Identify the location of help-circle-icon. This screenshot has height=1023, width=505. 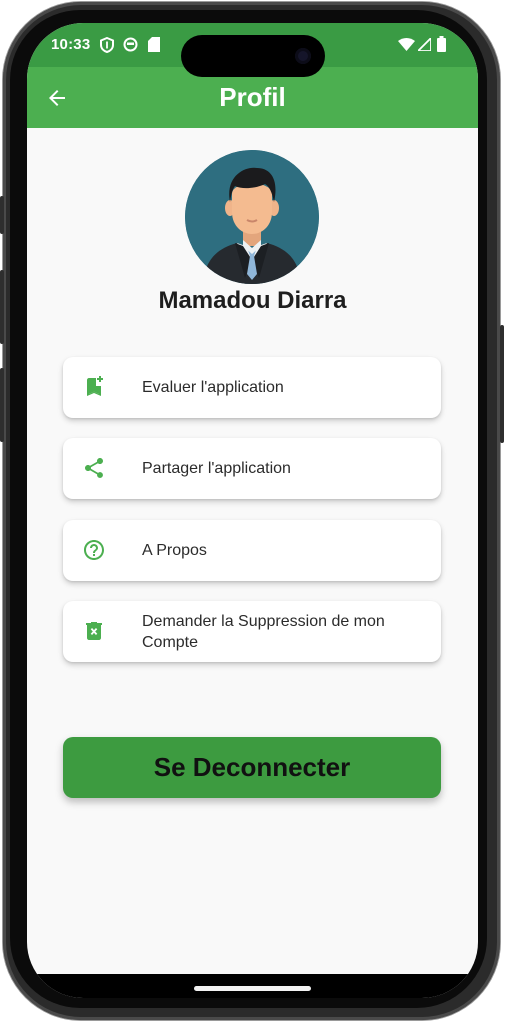
(94, 550).